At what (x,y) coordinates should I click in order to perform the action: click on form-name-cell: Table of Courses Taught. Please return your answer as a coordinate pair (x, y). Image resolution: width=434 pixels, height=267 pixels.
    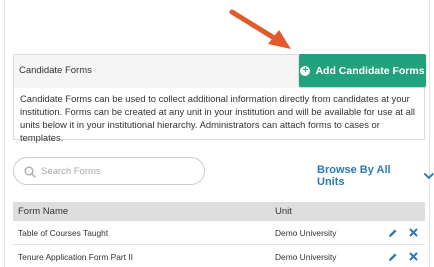
    Looking at the image, I should click on (63, 233).